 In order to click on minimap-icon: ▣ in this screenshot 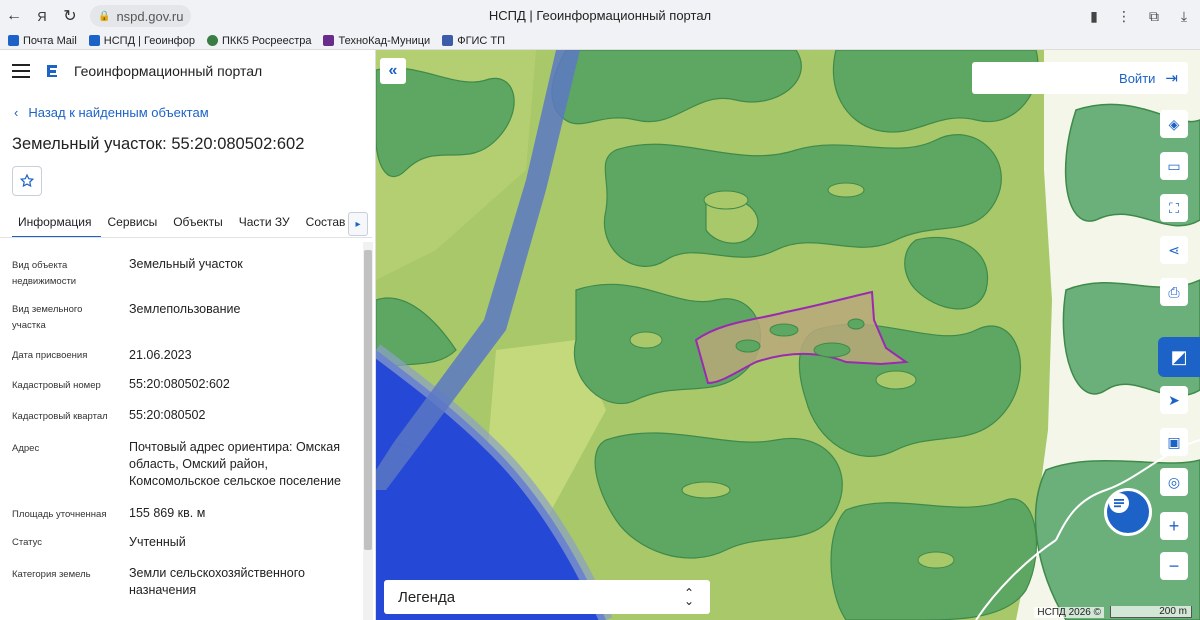, I will do `click(1174, 441)`.